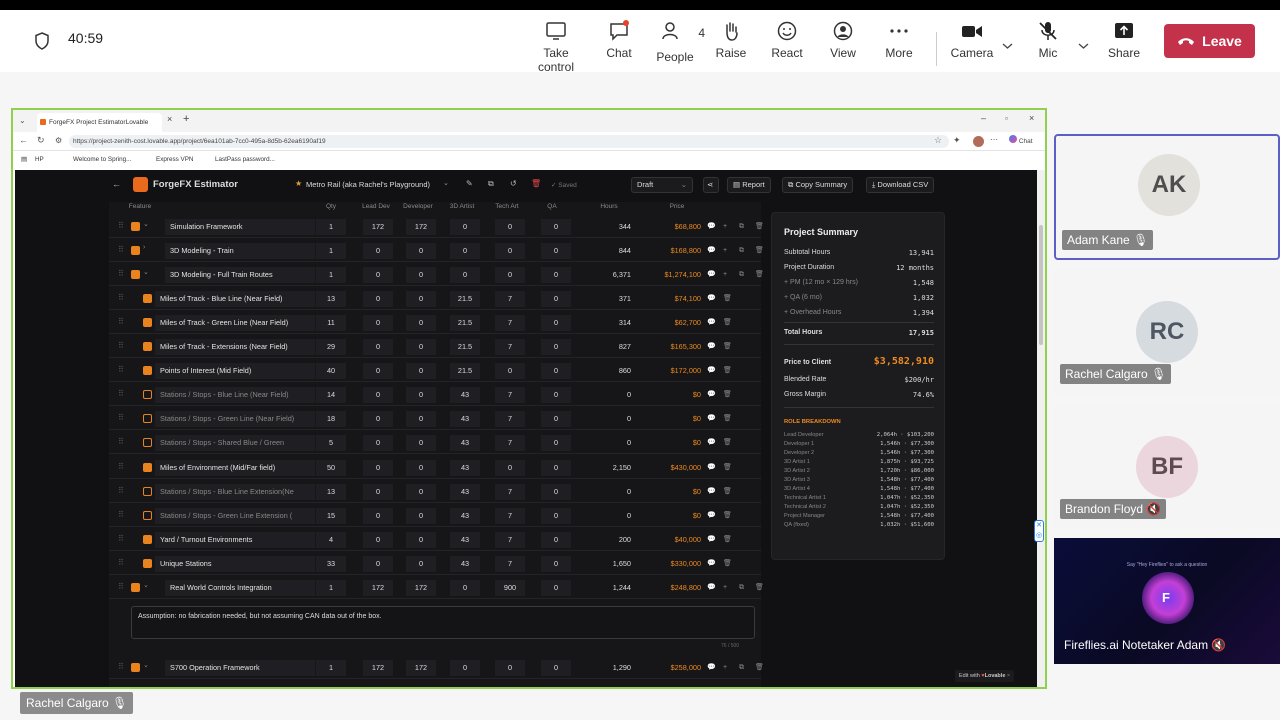 The height and width of the screenshot is (720, 1280). Describe the element at coordinates (235, 443) in the screenshot. I see `feature-name-input: Stations / Stops - Shared Blue / Green` at that location.